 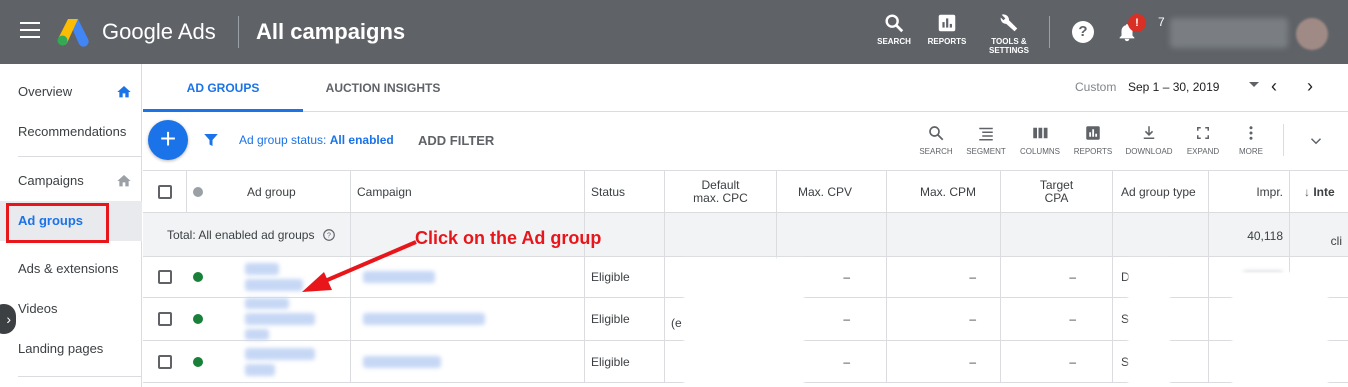 I want to click on wrench-icon, so click(x=1009, y=23).